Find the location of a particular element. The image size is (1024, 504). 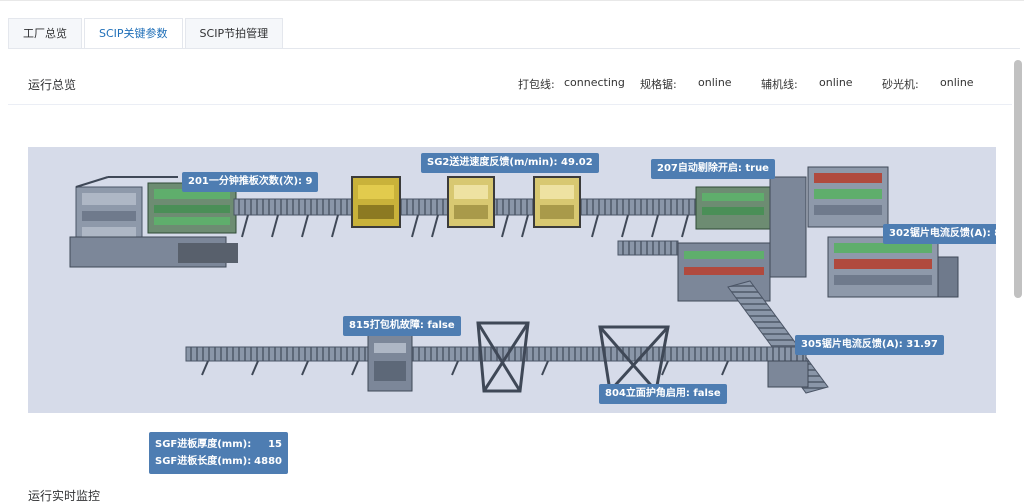

tab-scip-key-params: SCIP关键参数 is located at coordinates (133, 33).